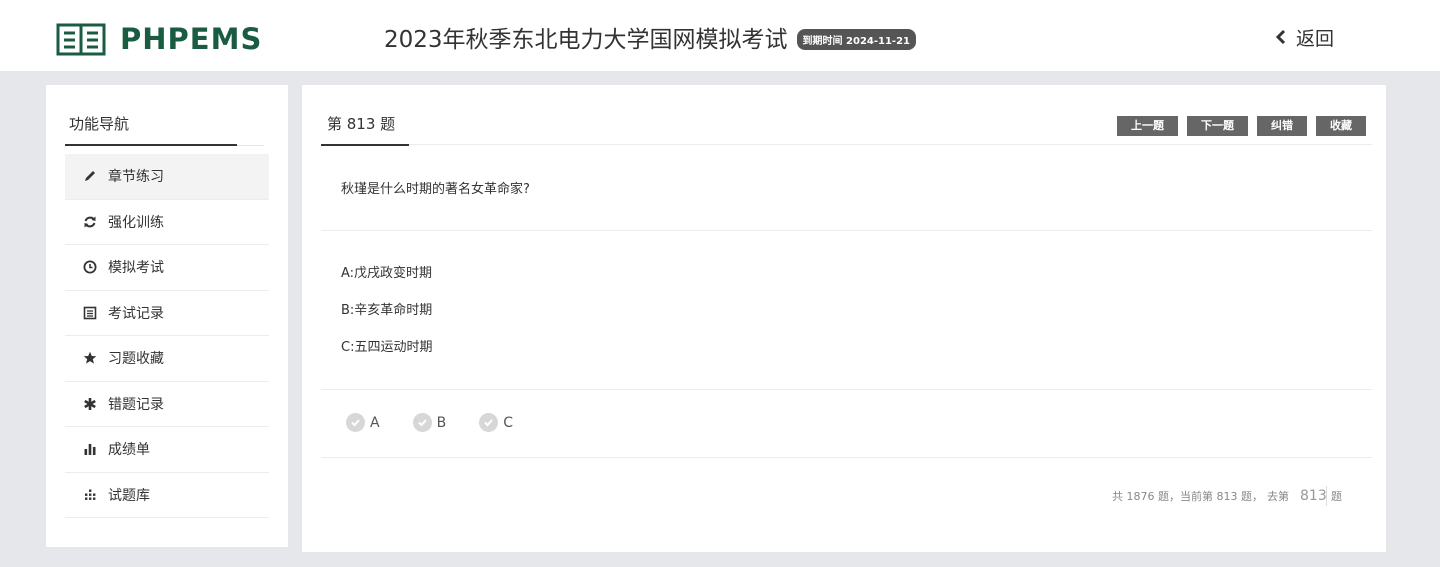 Image resolution: width=1440 pixels, height=567 pixels. Describe the element at coordinates (90, 358) in the screenshot. I see `star-icon` at that location.